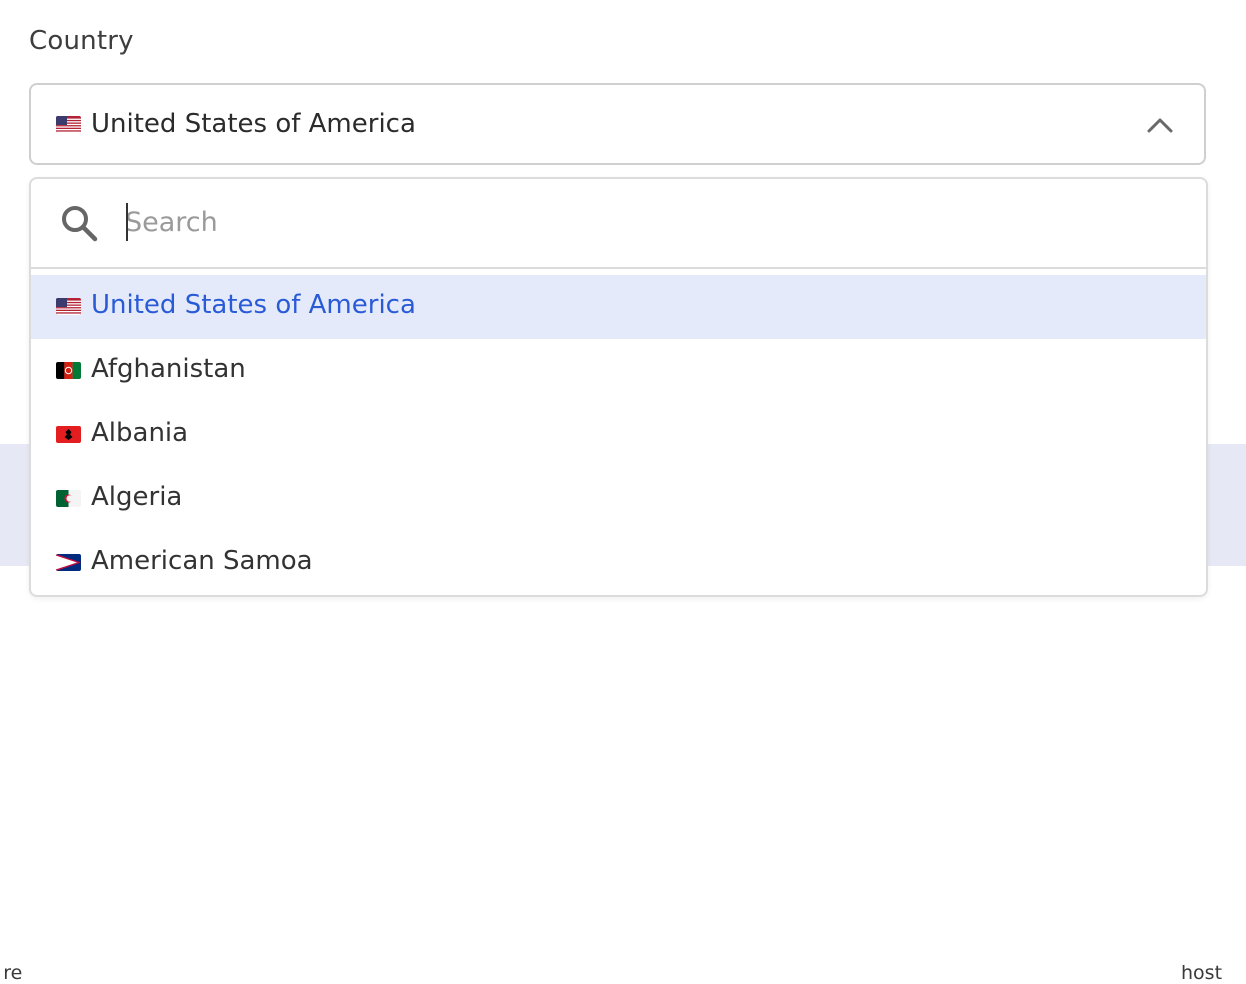 The height and width of the screenshot is (984, 1246). What do you see at coordinates (81, 41) in the screenshot?
I see `country-label: Country` at bounding box center [81, 41].